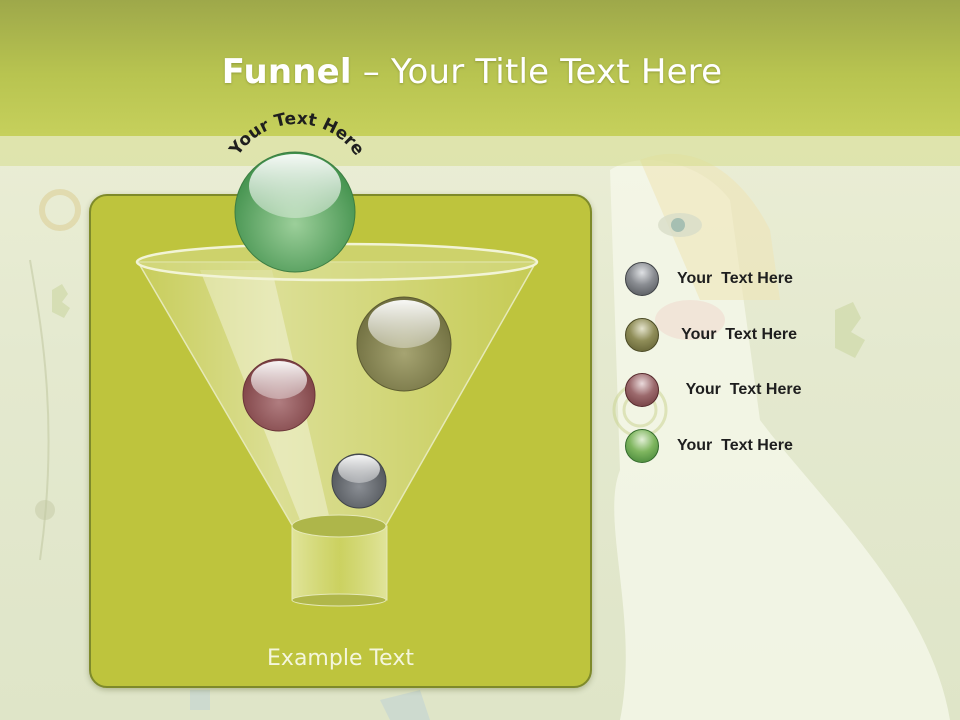 This screenshot has width=960, height=720. I want to click on ball-left, so click(279, 395).